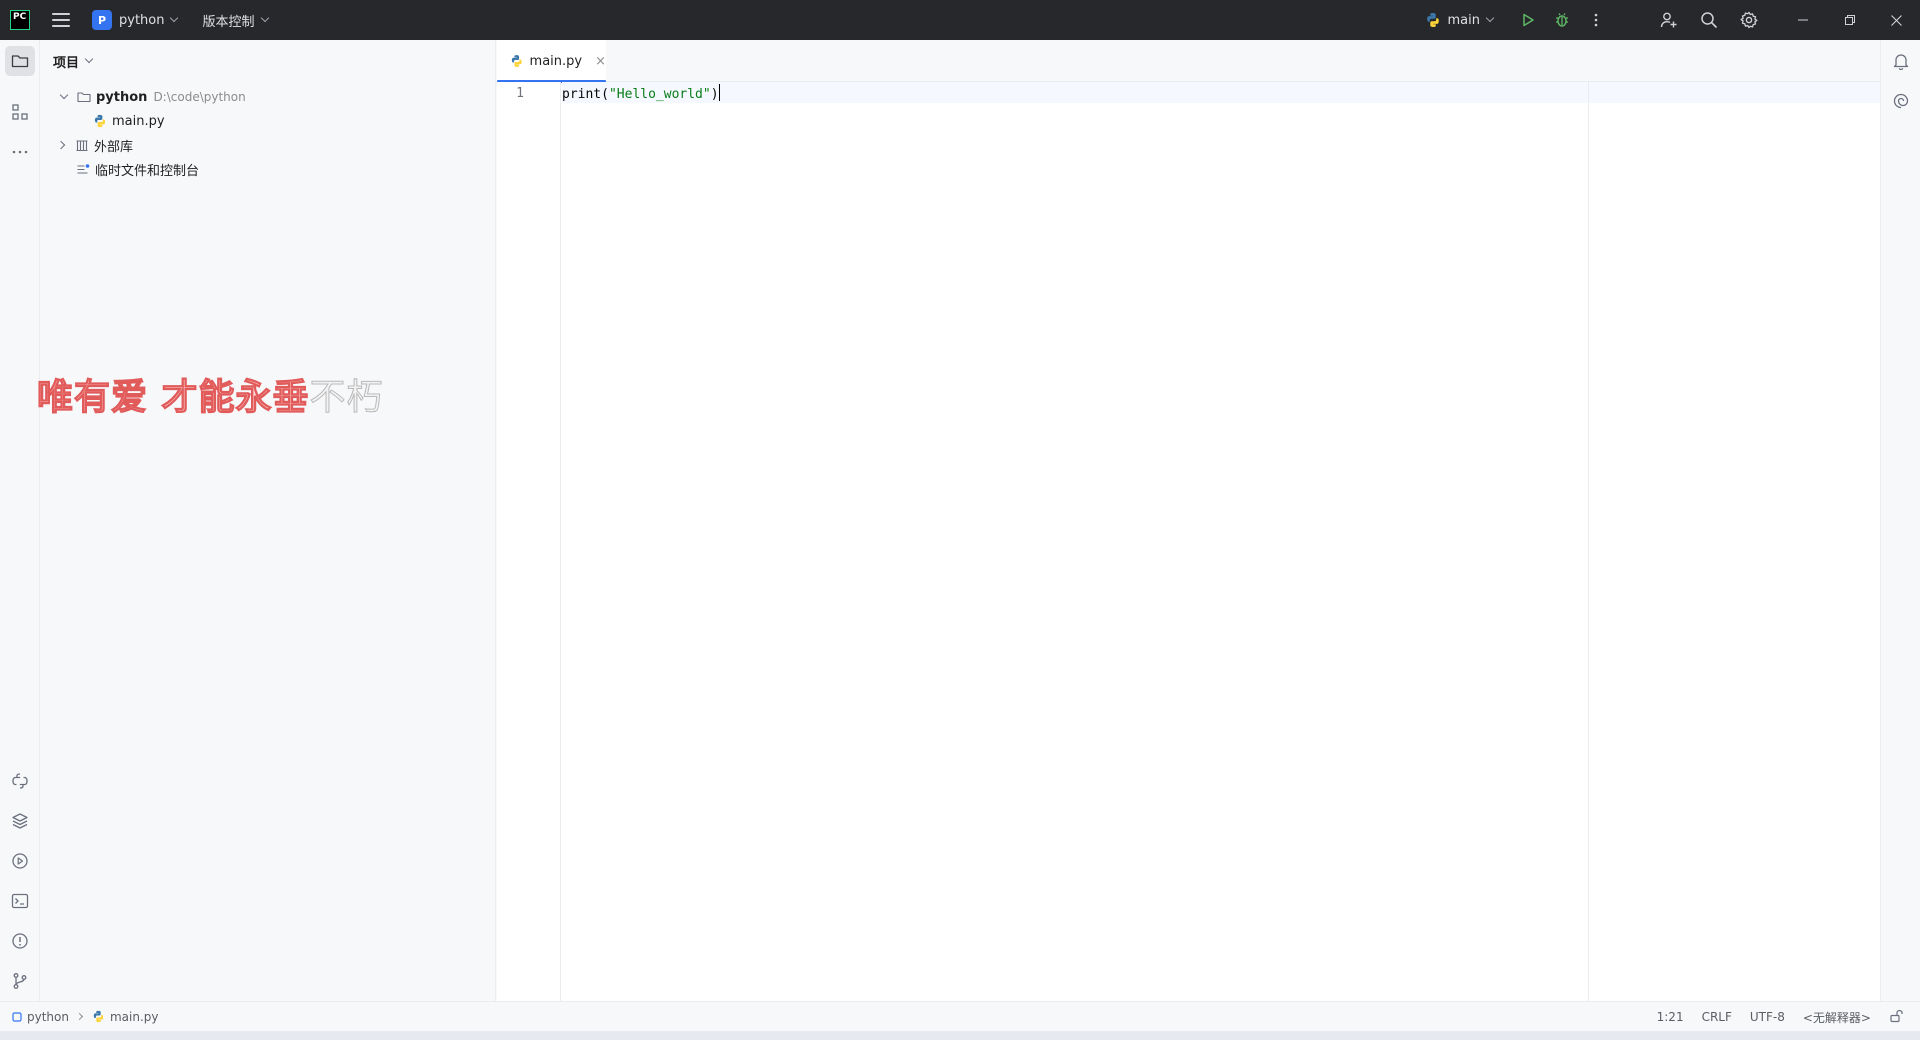  What do you see at coordinates (142, 20) in the screenshot?
I see `project-name: python` at bounding box center [142, 20].